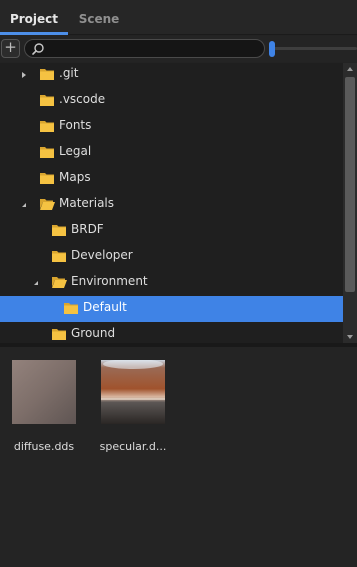  What do you see at coordinates (350, 69) in the screenshot?
I see `scroll-up-arrow-icon` at bounding box center [350, 69].